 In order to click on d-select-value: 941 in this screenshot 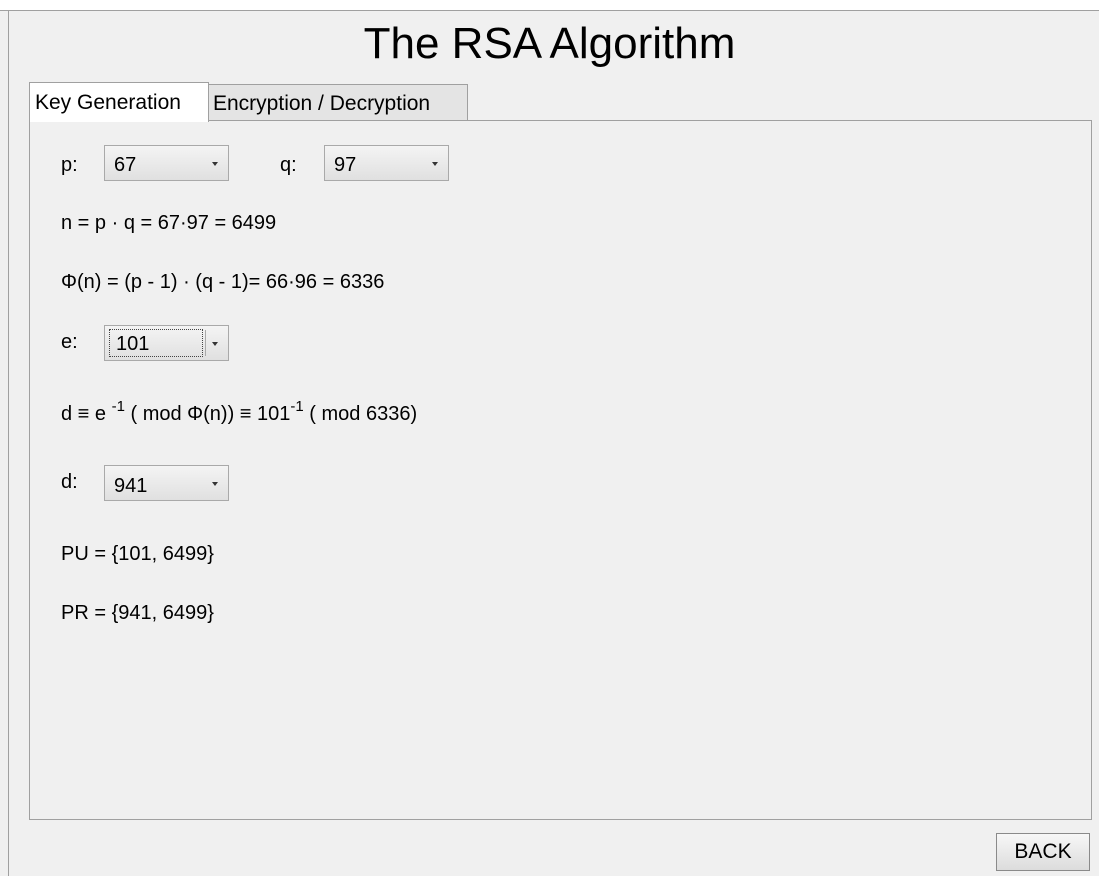, I will do `click(131, 486)`.